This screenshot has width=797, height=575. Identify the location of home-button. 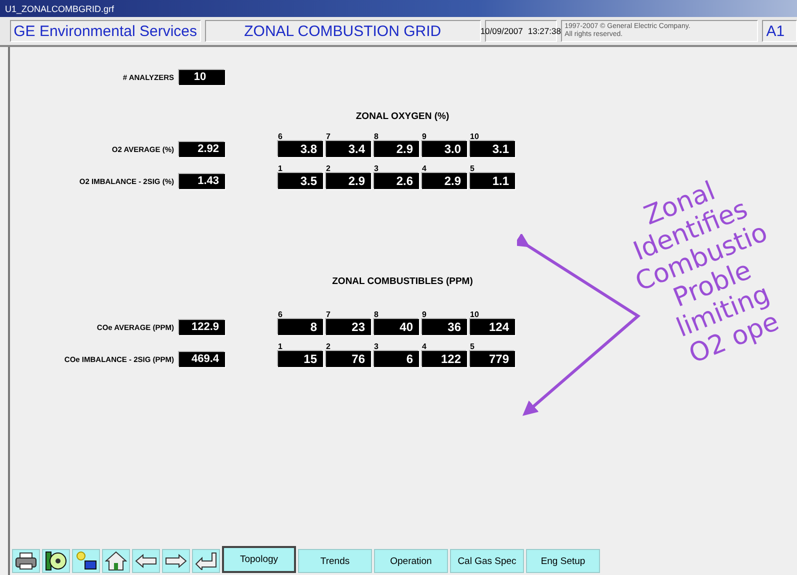
(116, 561).